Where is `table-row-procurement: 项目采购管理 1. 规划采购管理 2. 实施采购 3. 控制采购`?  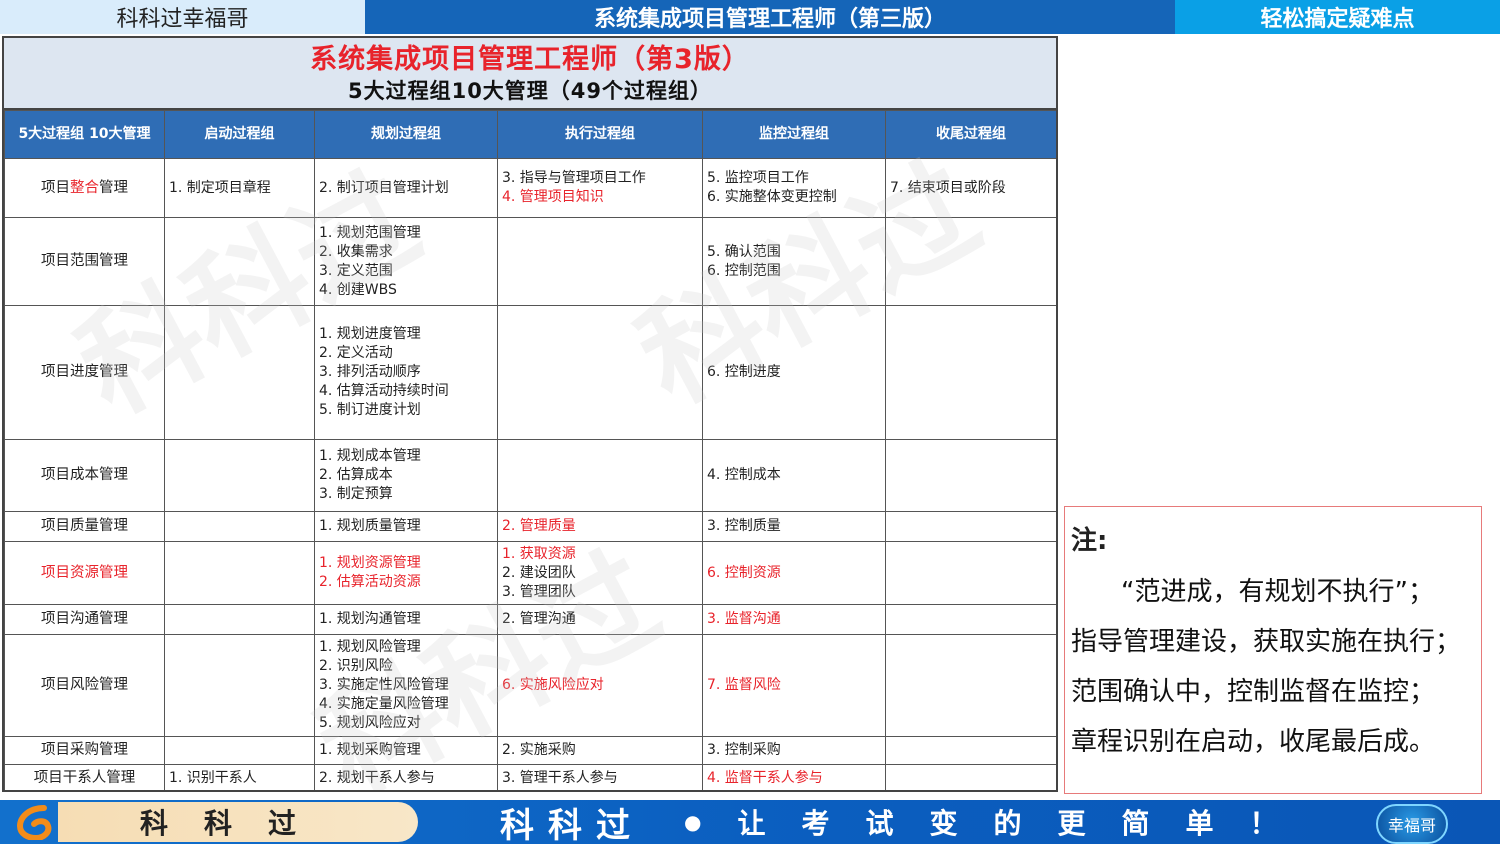
table-row-procurement: 项目采购管理 1. 规划采购管理 2. 实施采购 3. 控制采购 is located at coordinates (530, 750).